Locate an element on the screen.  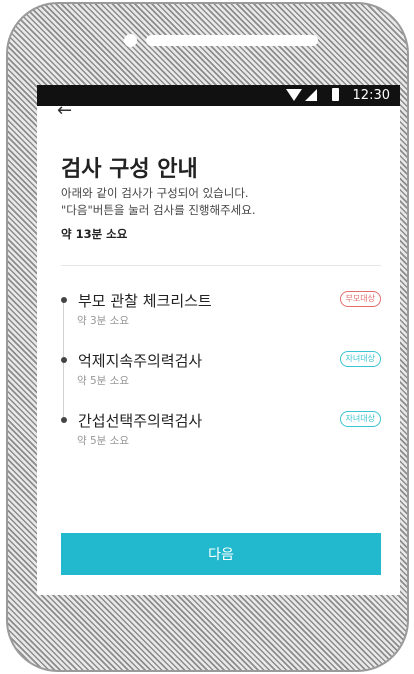
divider is located at coordinates (221, 265).